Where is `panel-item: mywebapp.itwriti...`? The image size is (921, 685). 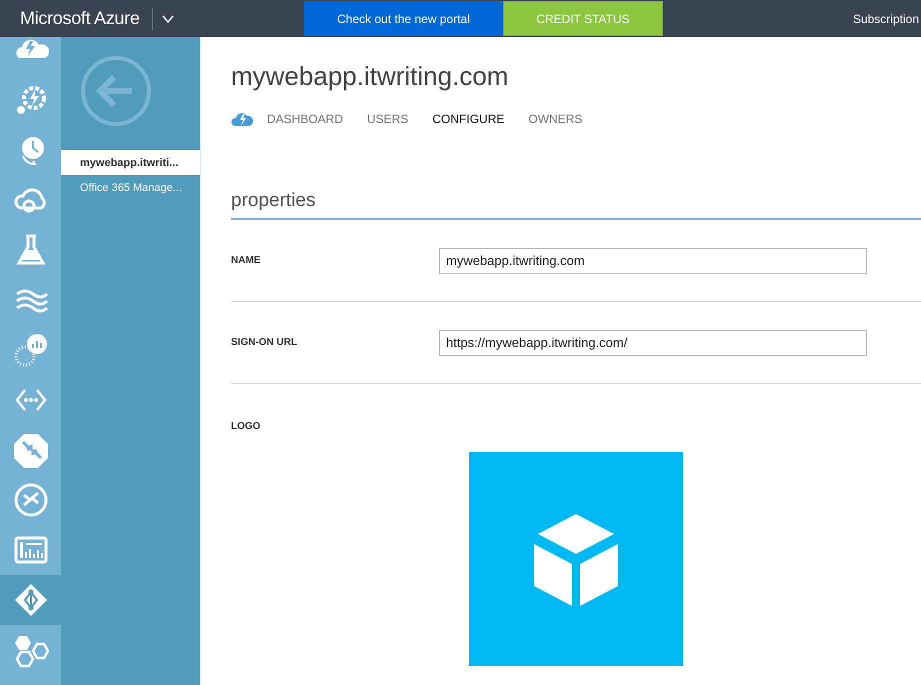
panel-item: mywebapp.itwriti... is located at coordinates (130, 162).